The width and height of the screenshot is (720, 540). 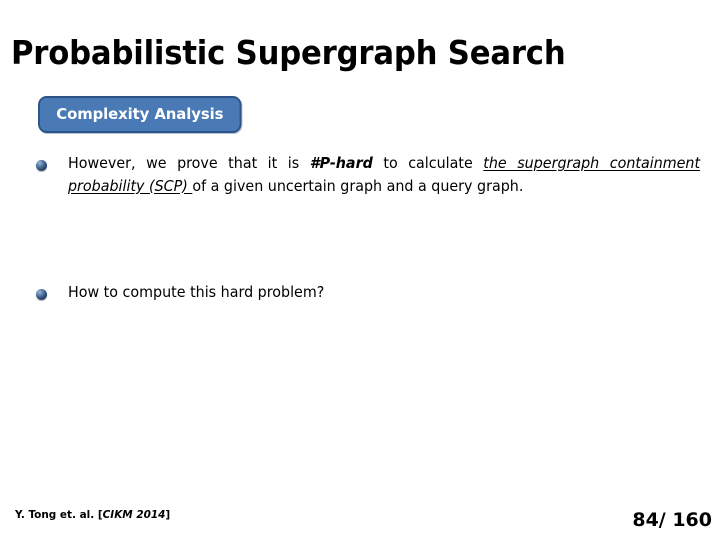 What do you see at coordinates (140, 114) in the screenshot?
I see `status-badge: Complexity Analysis` at bounding box center [140, 114].